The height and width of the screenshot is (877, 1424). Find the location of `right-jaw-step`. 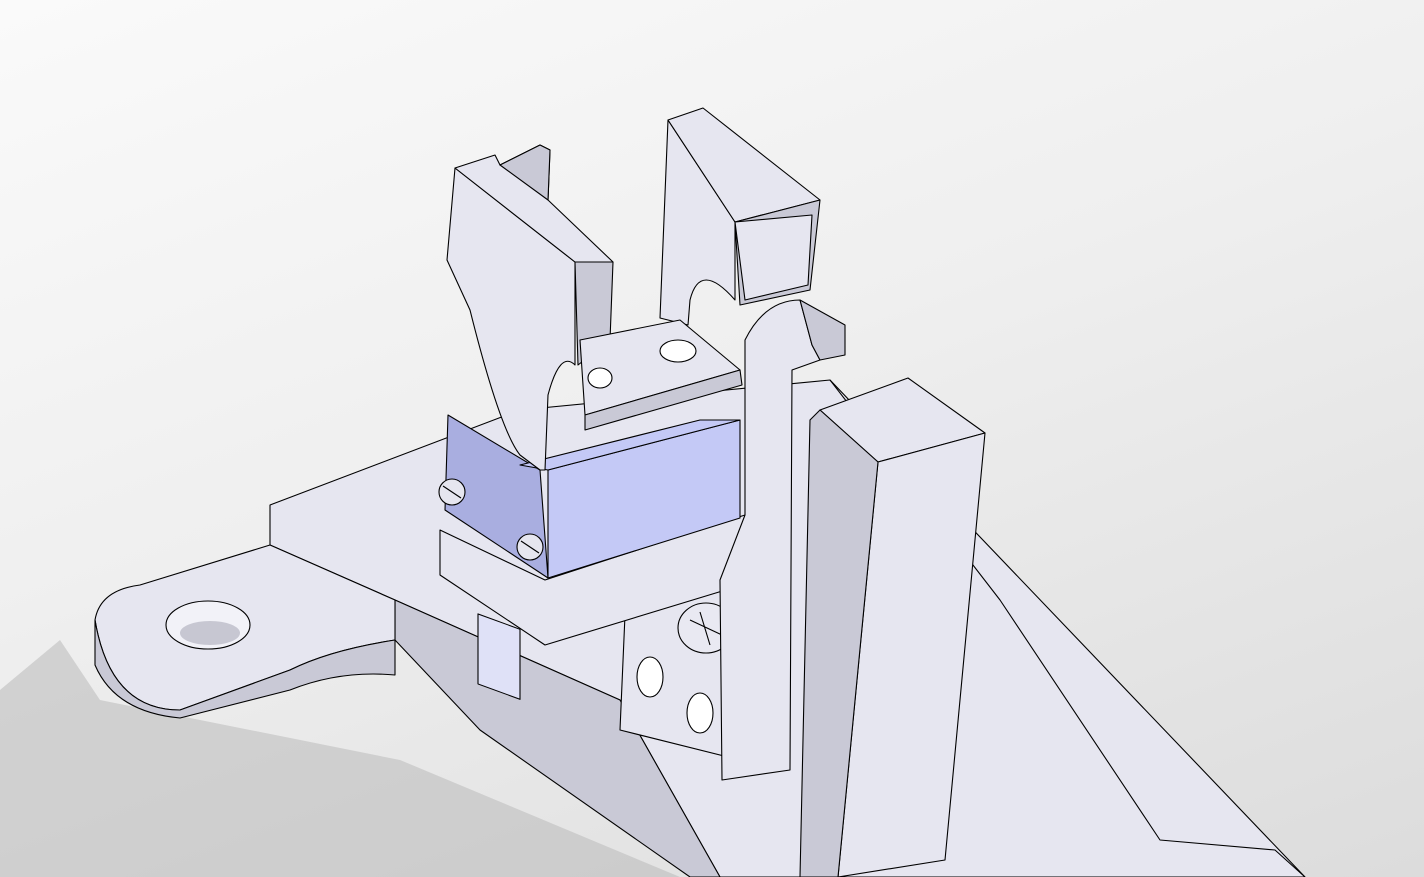

right-jaw-step is located at coordinates (773, 257).